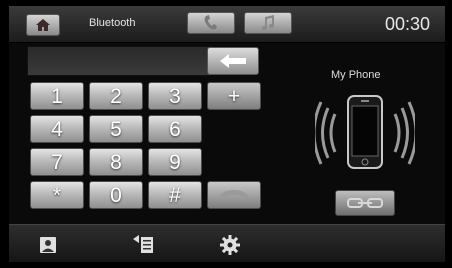 The width and height of the screenshot is (452, 268). I want to click on phone-signal-icon, so click(365, 132).